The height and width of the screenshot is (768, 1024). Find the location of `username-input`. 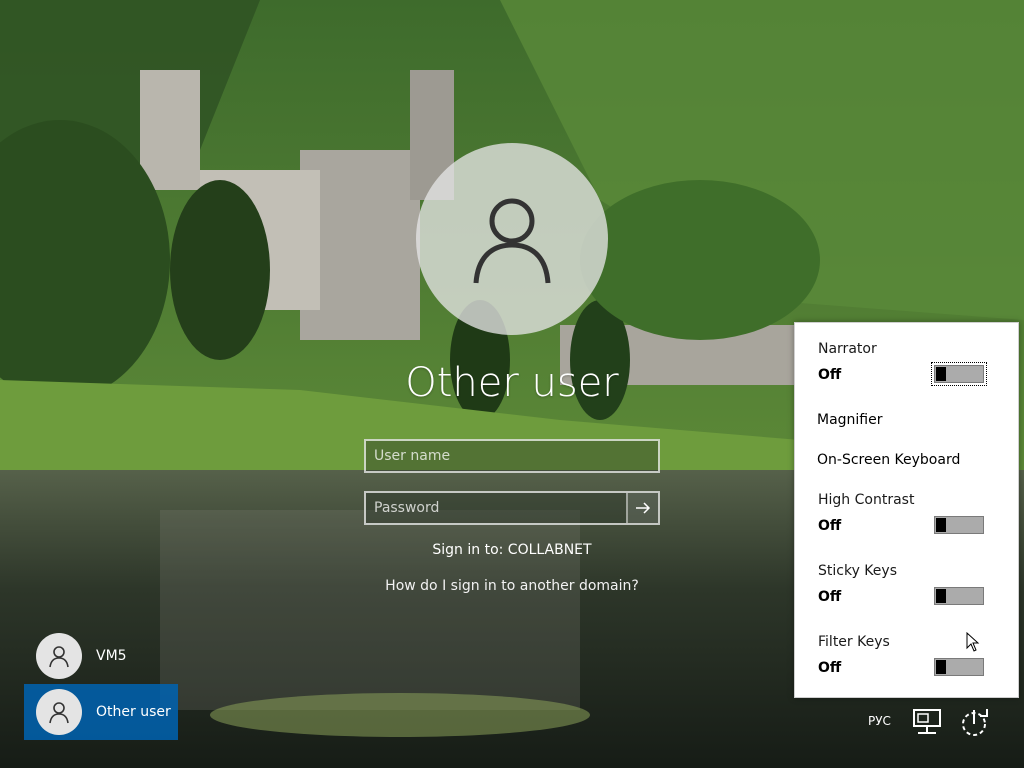

username-input is located at coordinates (512, 456).